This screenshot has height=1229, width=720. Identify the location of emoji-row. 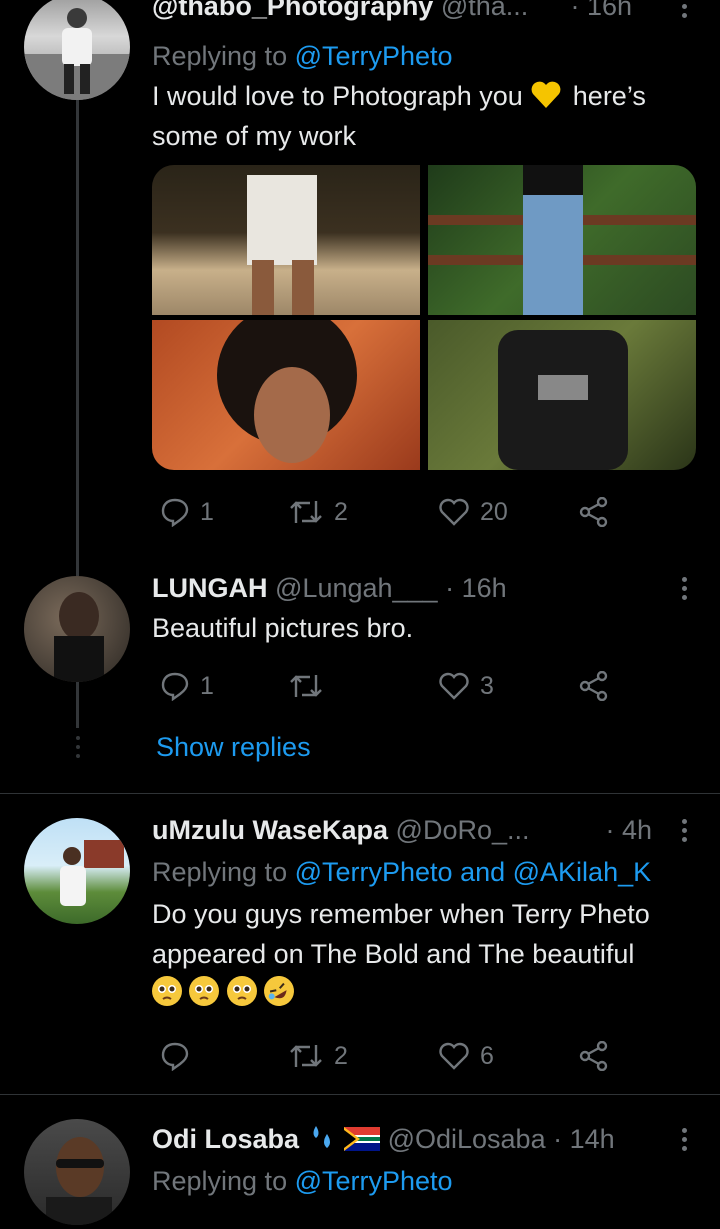
(424, 991).